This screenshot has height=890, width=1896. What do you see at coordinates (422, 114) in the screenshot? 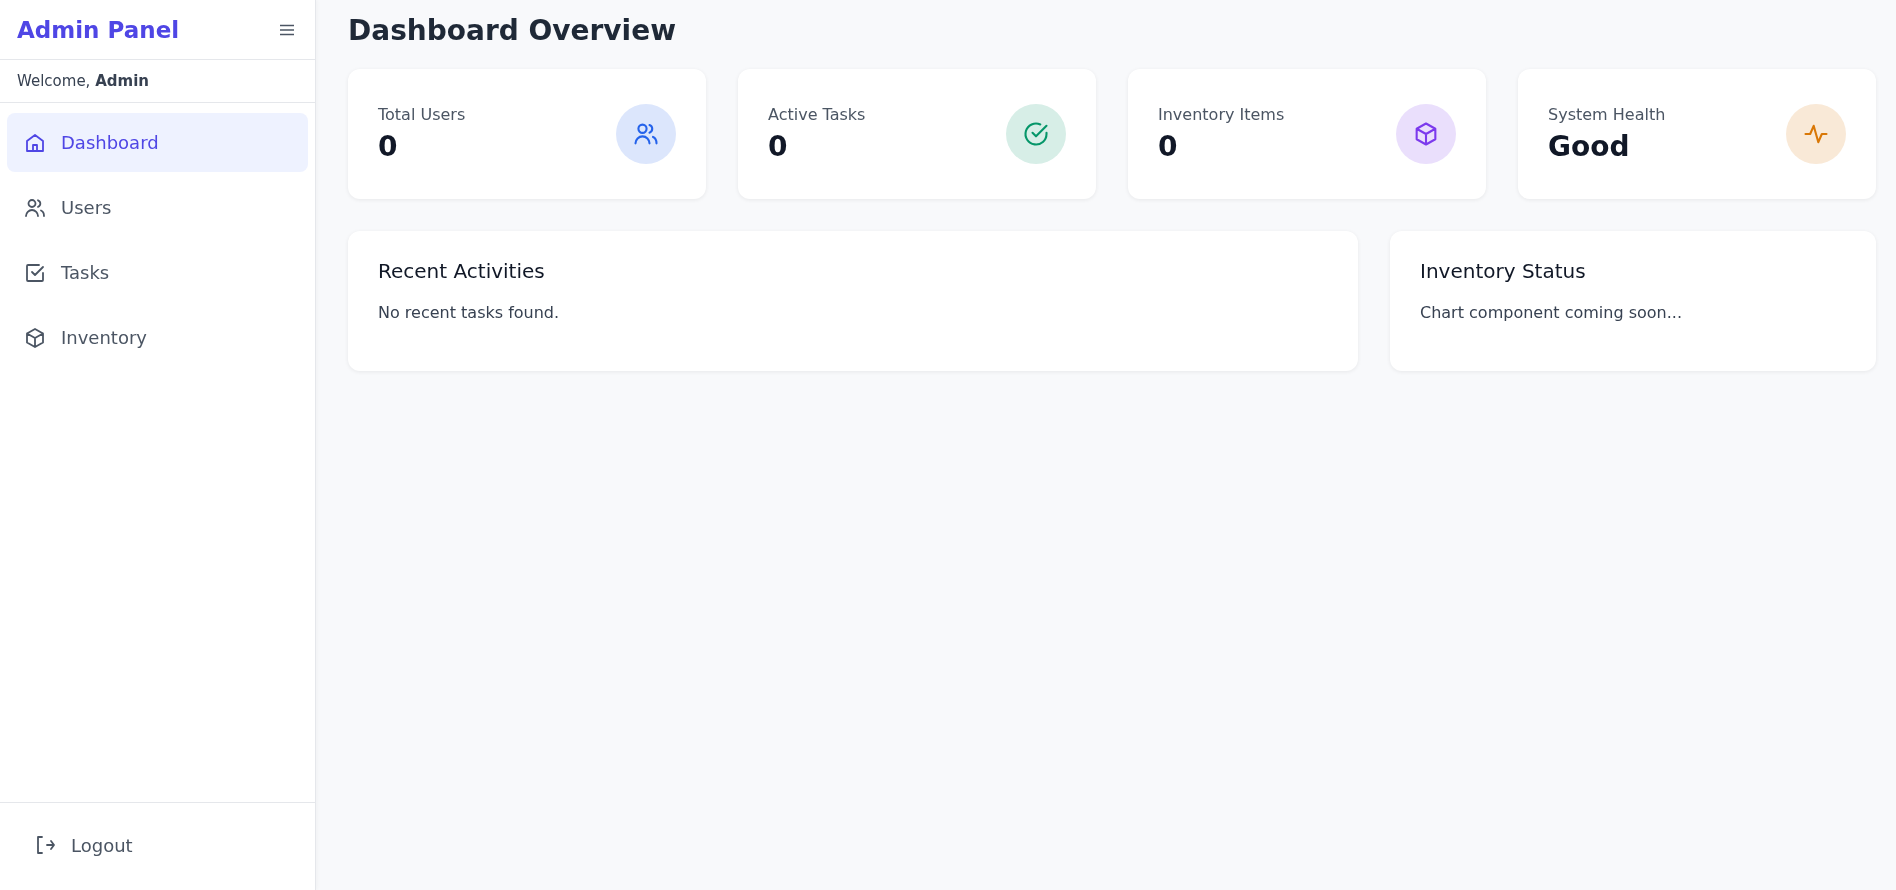
I see `stat-label: Total Users` at bounding box center [422, 114].